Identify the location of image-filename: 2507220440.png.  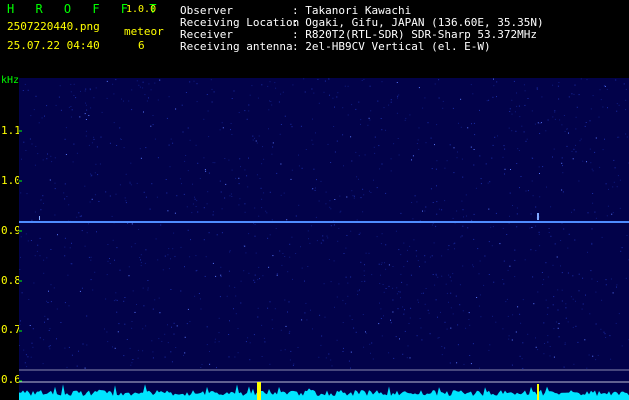
(53, 26).